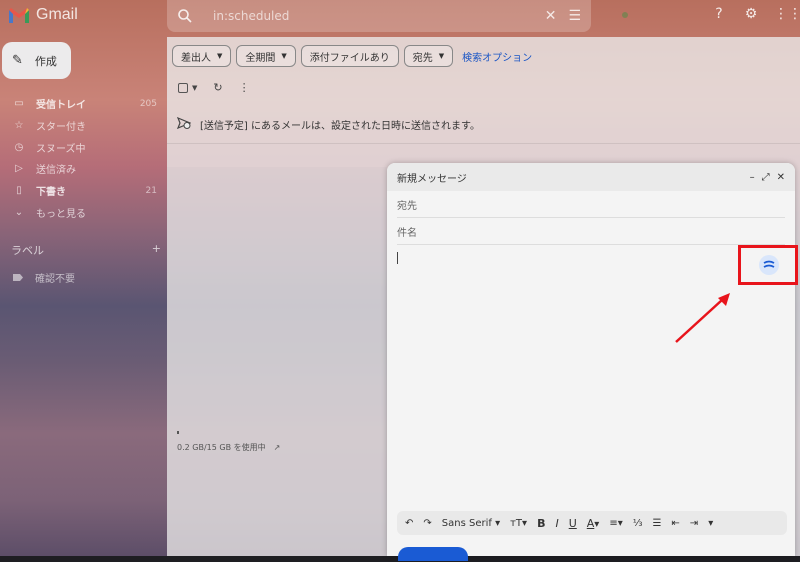 This screenshot has width=800, height=562. I want to click on search-bar: in:scheduled ✕ ☰, so click(379, 16).